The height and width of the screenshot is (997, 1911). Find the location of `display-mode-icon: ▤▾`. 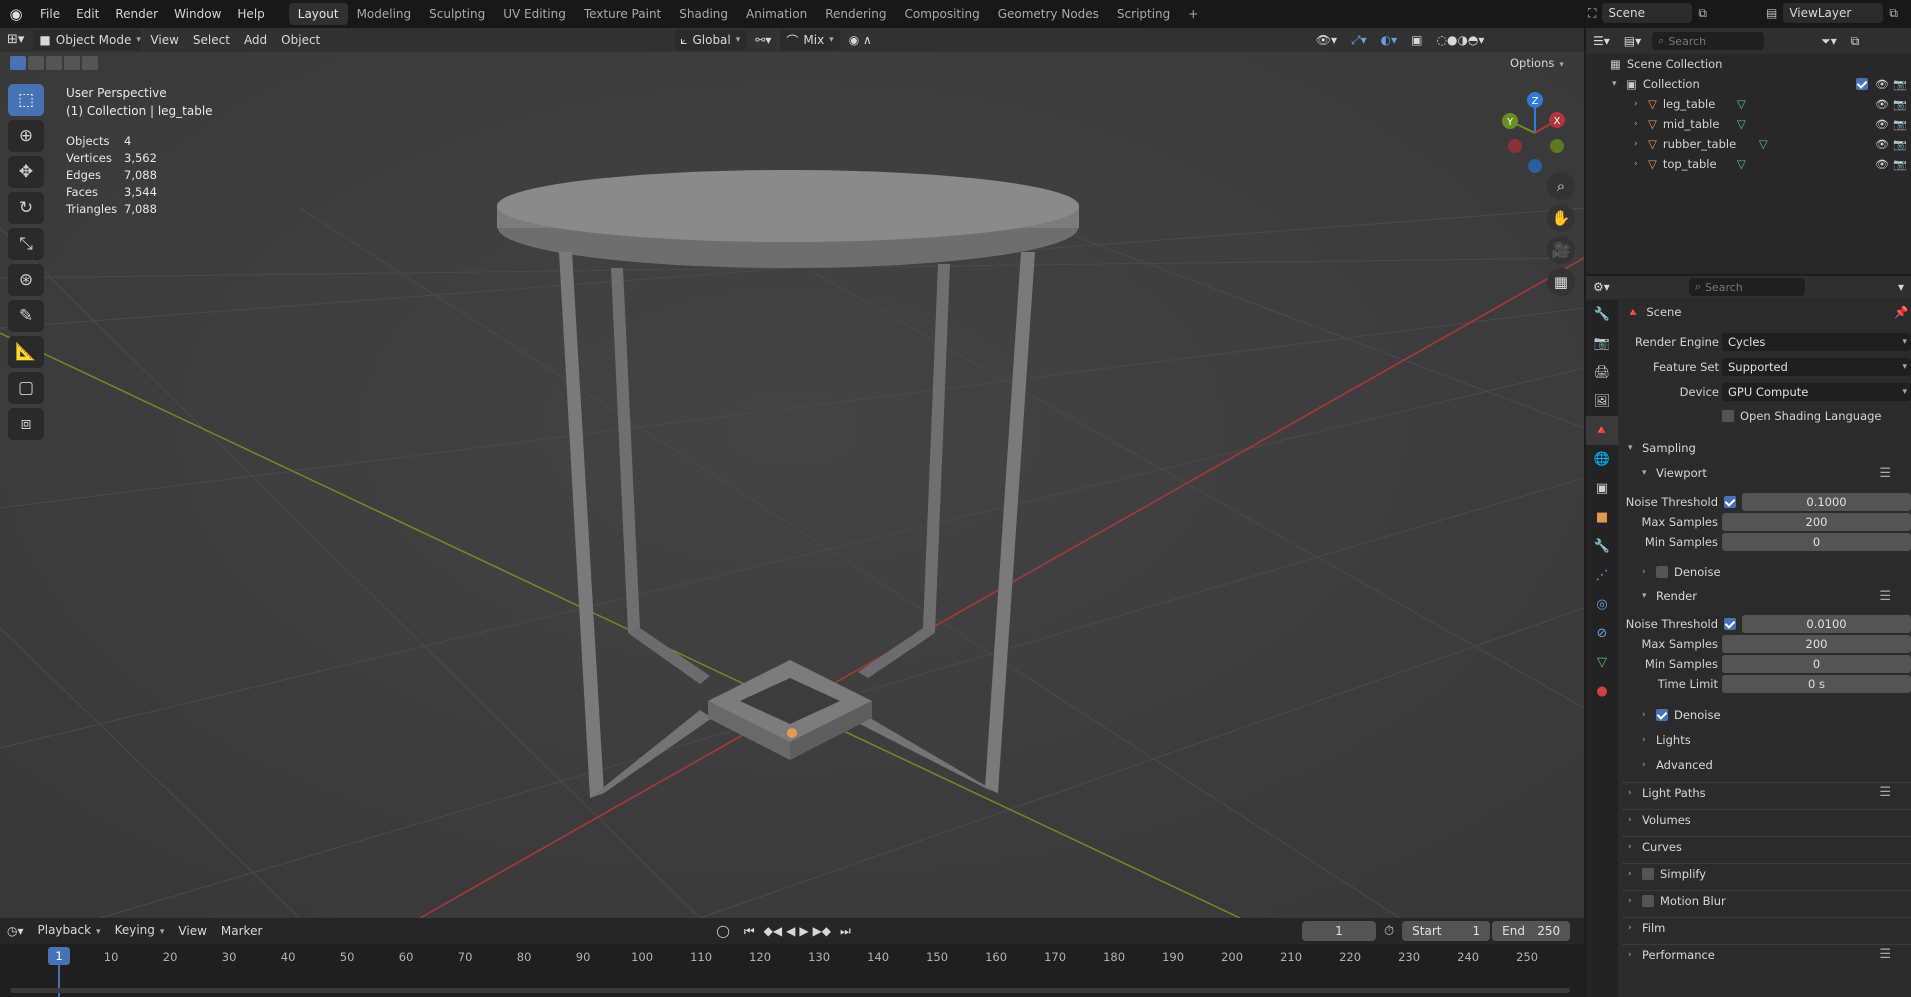

display-mode-icon: ▤▾ is located at coordinates (1632, 41).